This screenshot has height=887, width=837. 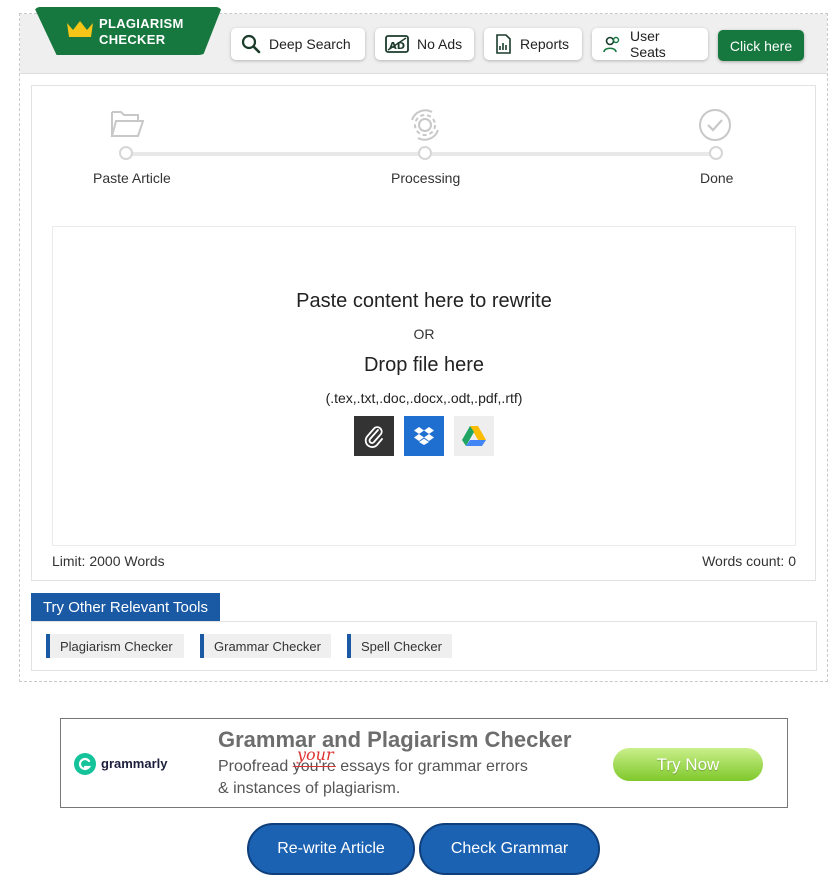 I want to click on deep-search-label: Deep Search, so click(x=310, y=44).